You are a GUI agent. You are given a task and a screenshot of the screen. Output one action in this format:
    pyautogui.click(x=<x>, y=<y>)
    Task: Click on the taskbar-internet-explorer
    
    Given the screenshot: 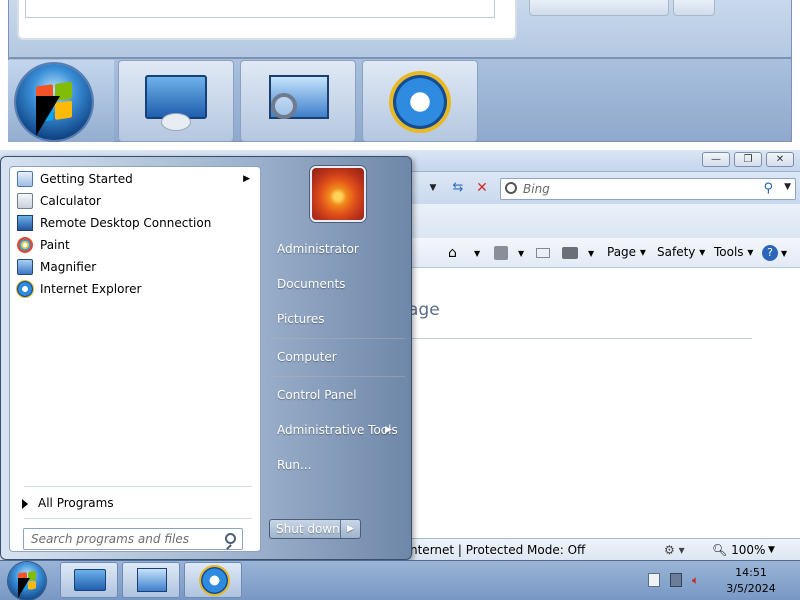 What is the action you would take?
    pyautogui.click(x=213, y=580)
    